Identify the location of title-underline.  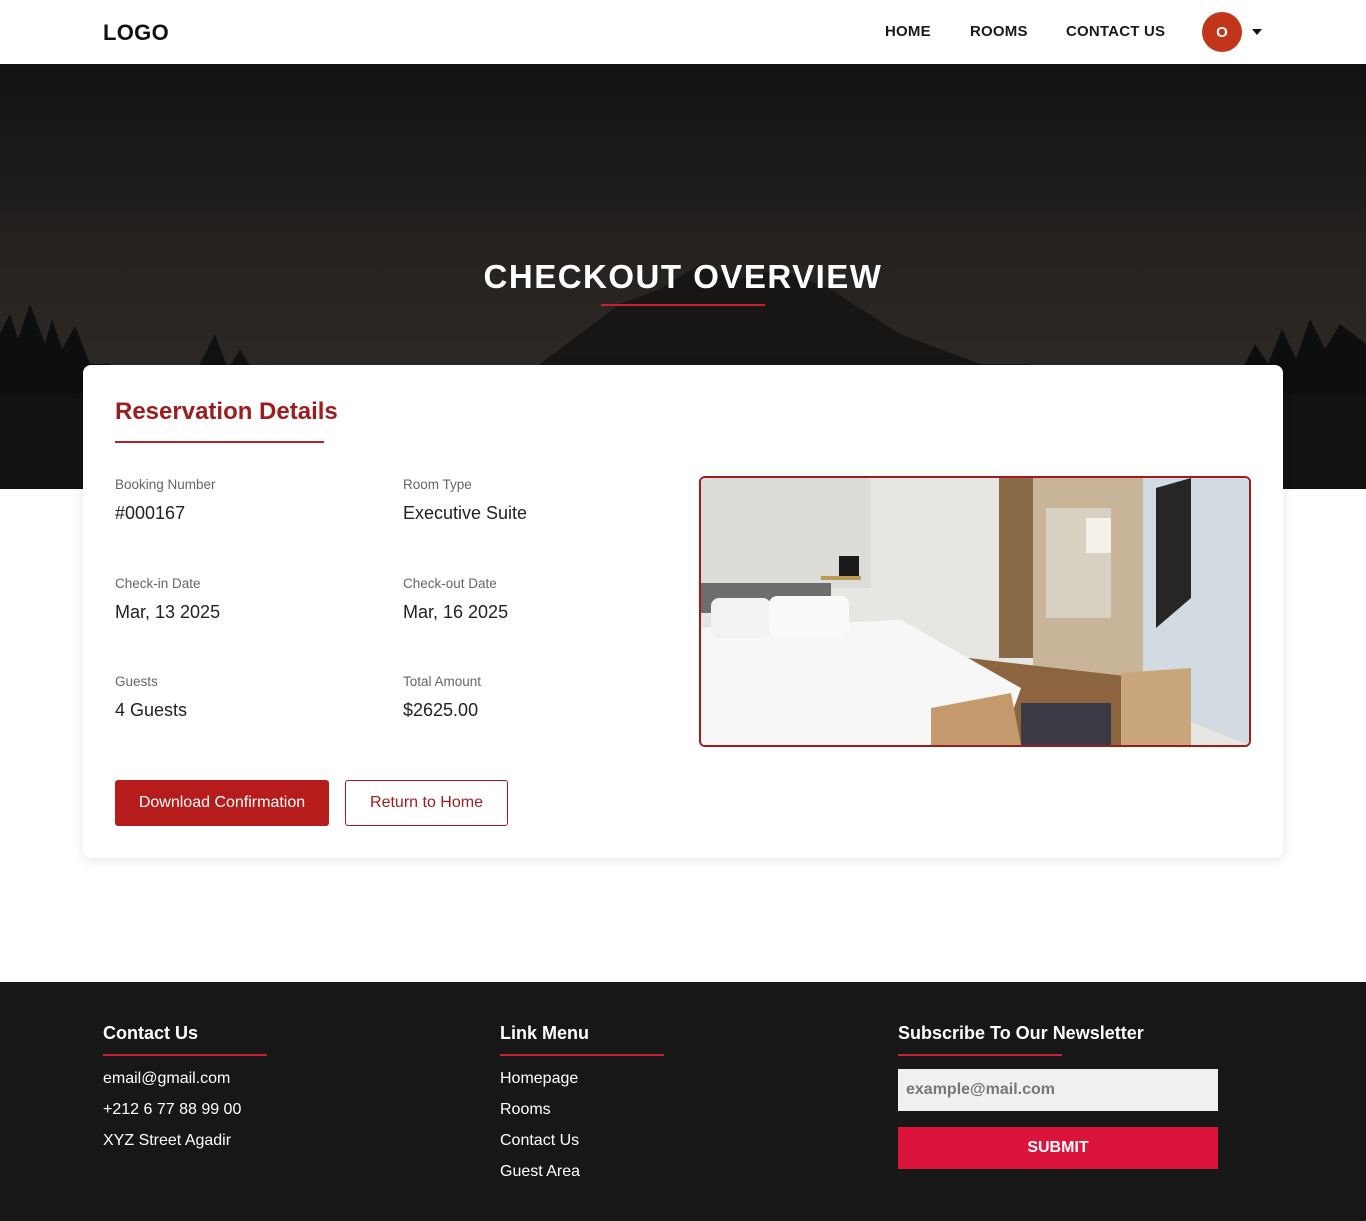
(683, 305).